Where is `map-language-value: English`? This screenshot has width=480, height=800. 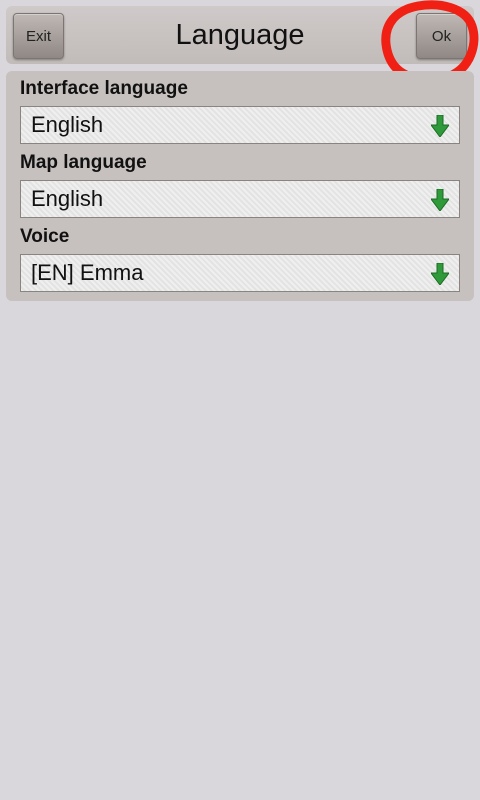 map-language-value: English is located at coordinates (67, 198).